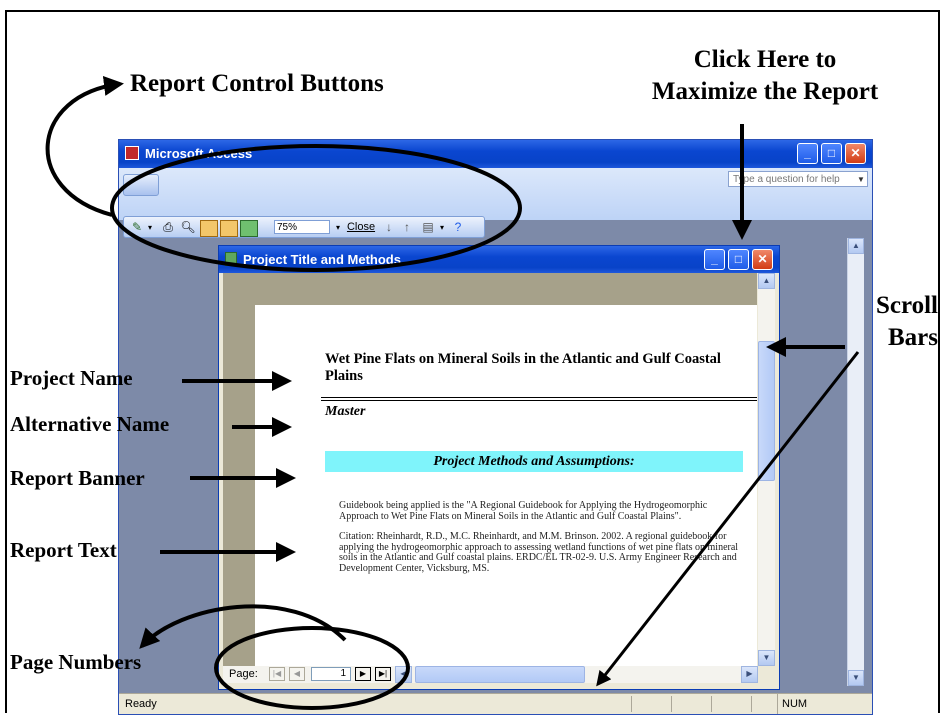  I want to click on callout-report-text: Report Text, so click(63, 550).